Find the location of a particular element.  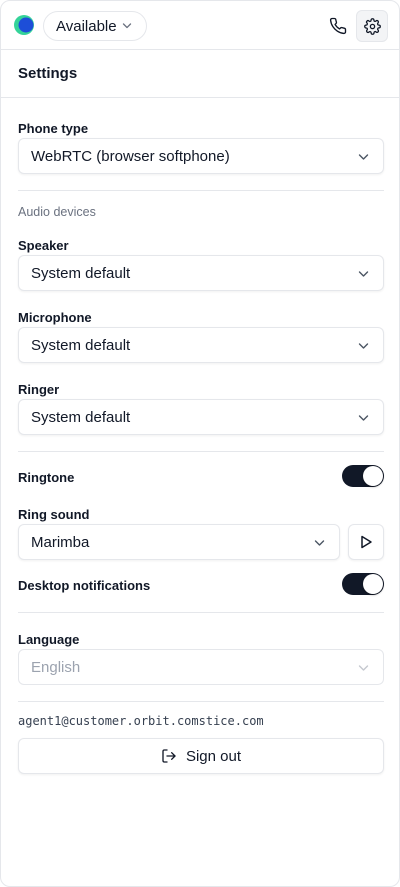

gear-icon is located at coordinates (372, 26).